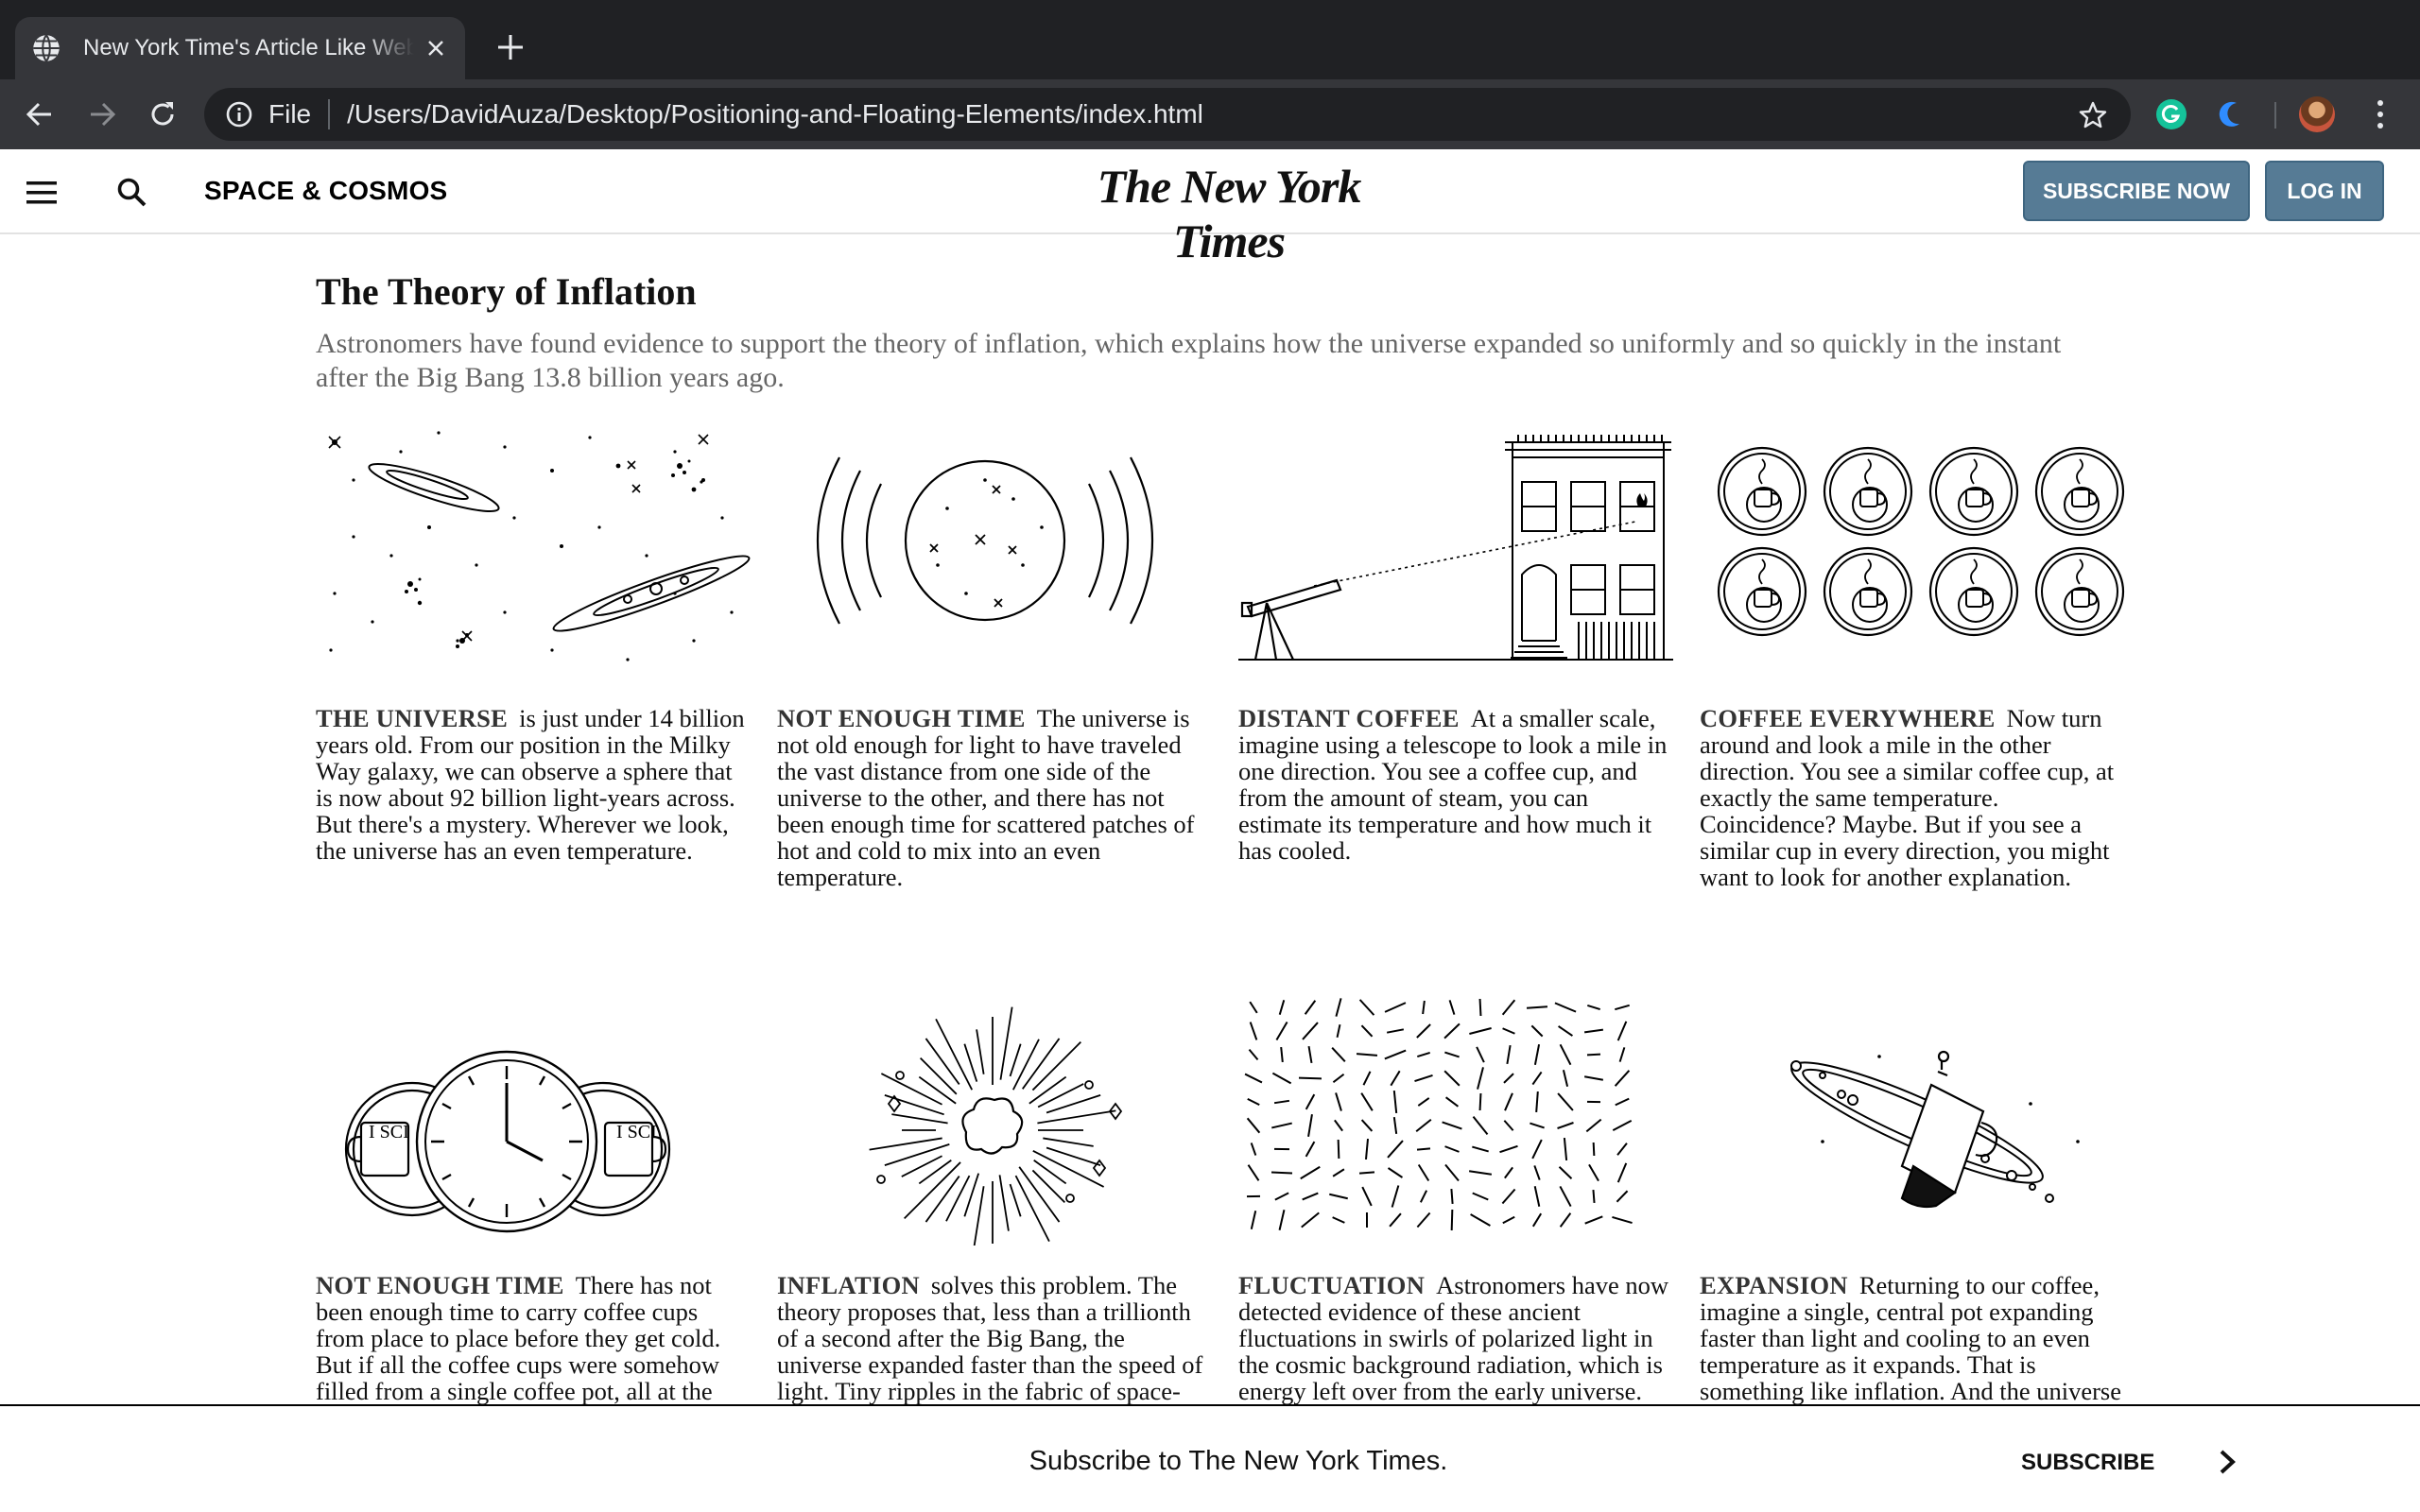 This screenshot has height=1512, width=2420. I want to click on back-arrow-icon, so click(40, 114).